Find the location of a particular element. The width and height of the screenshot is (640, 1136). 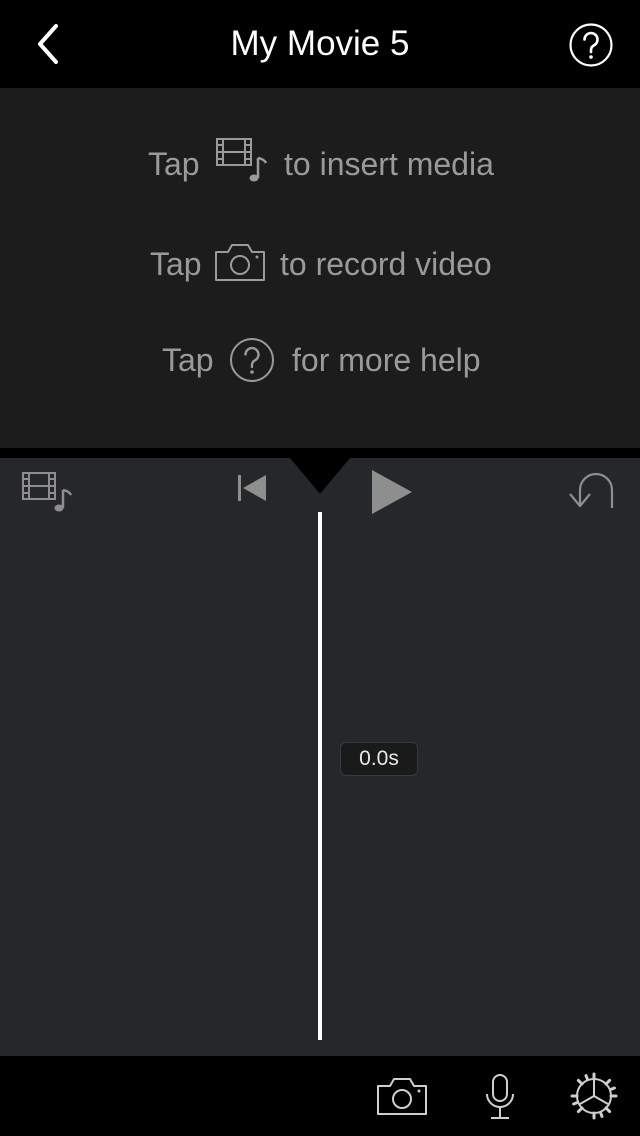

hint-insert-media: Tap to insert media is located at coordinates (320, 164).